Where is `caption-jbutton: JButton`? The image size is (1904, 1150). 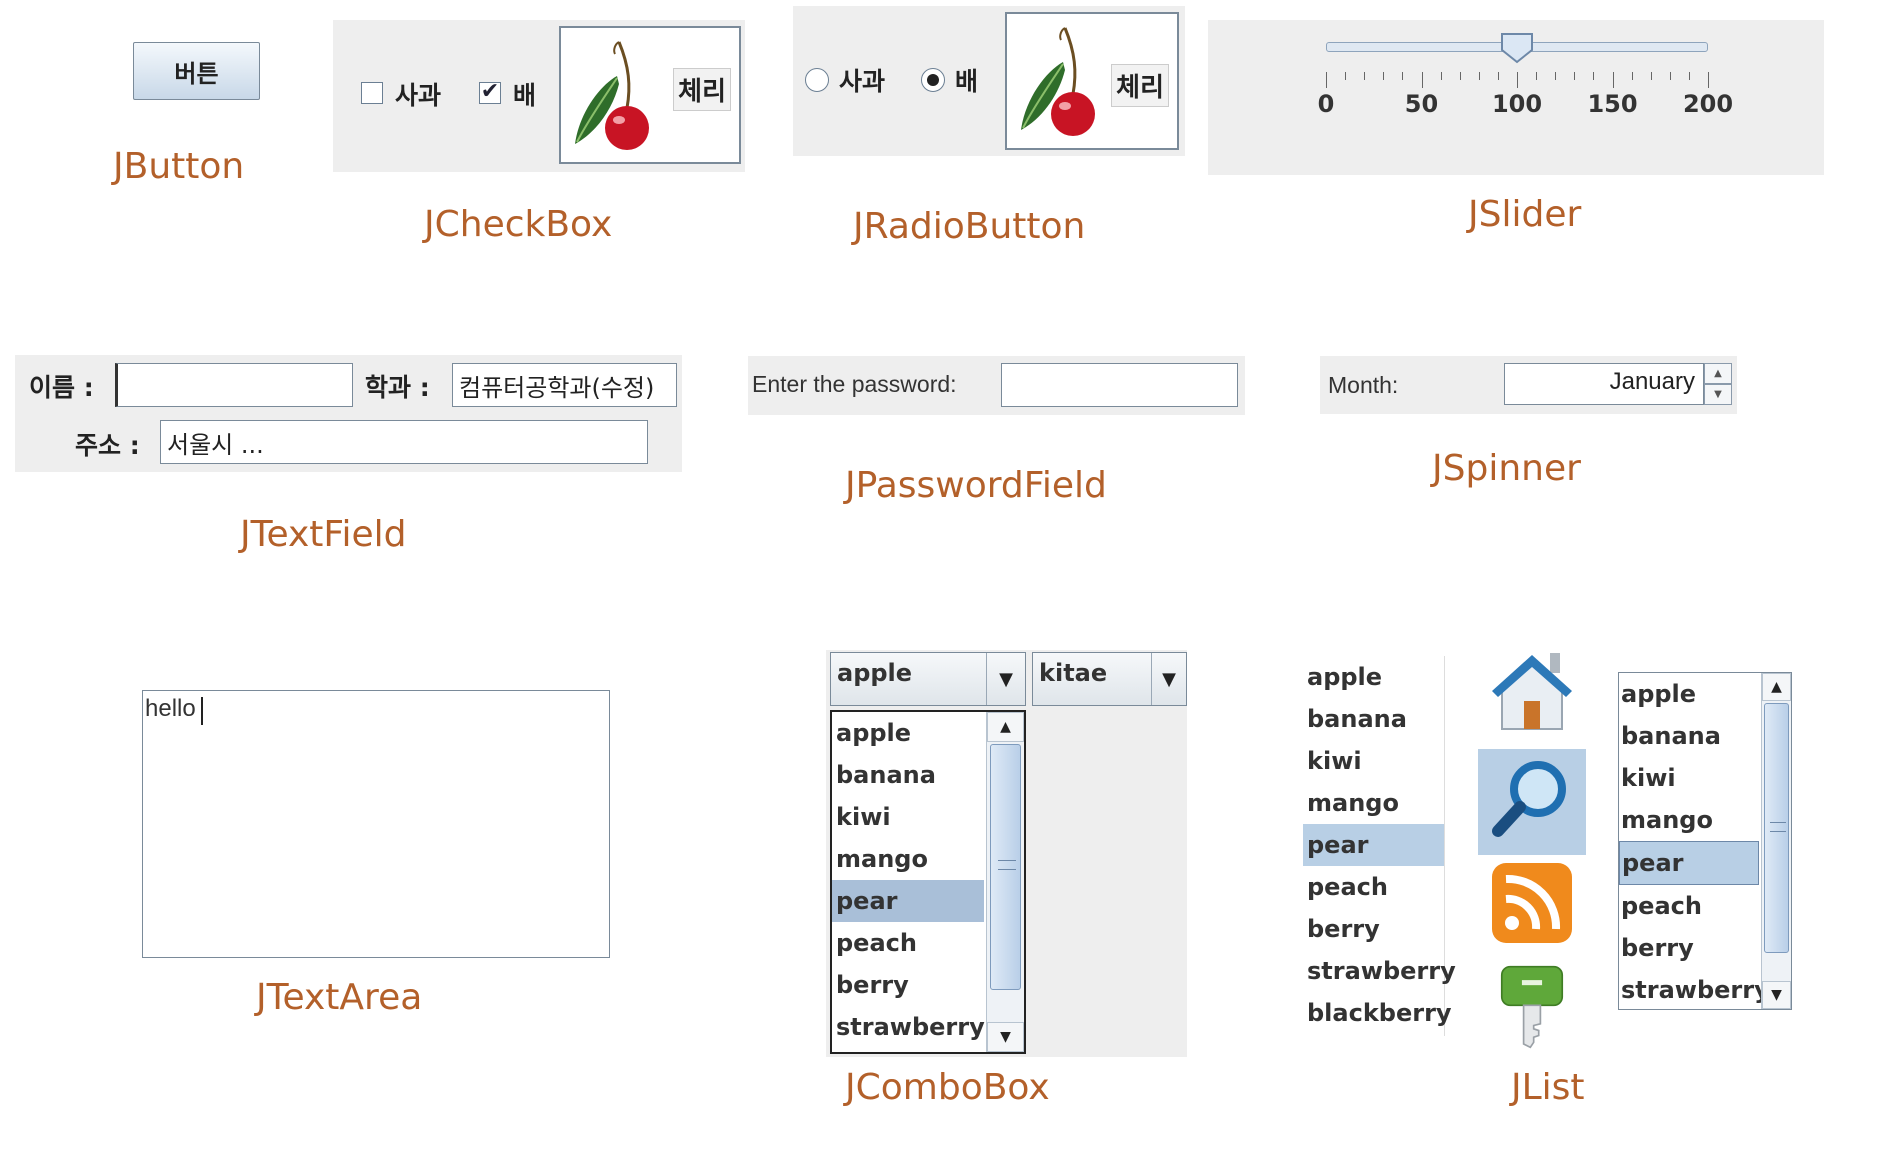 caption-jbutton: JButton is located at coordinates (179, 166).